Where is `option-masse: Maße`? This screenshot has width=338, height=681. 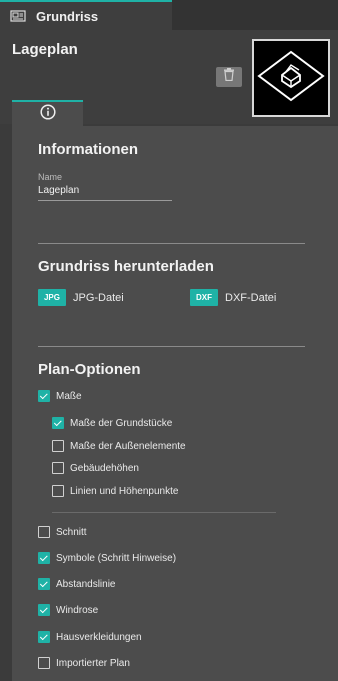
option-masse: Maße is located at coordinates (60, 396).